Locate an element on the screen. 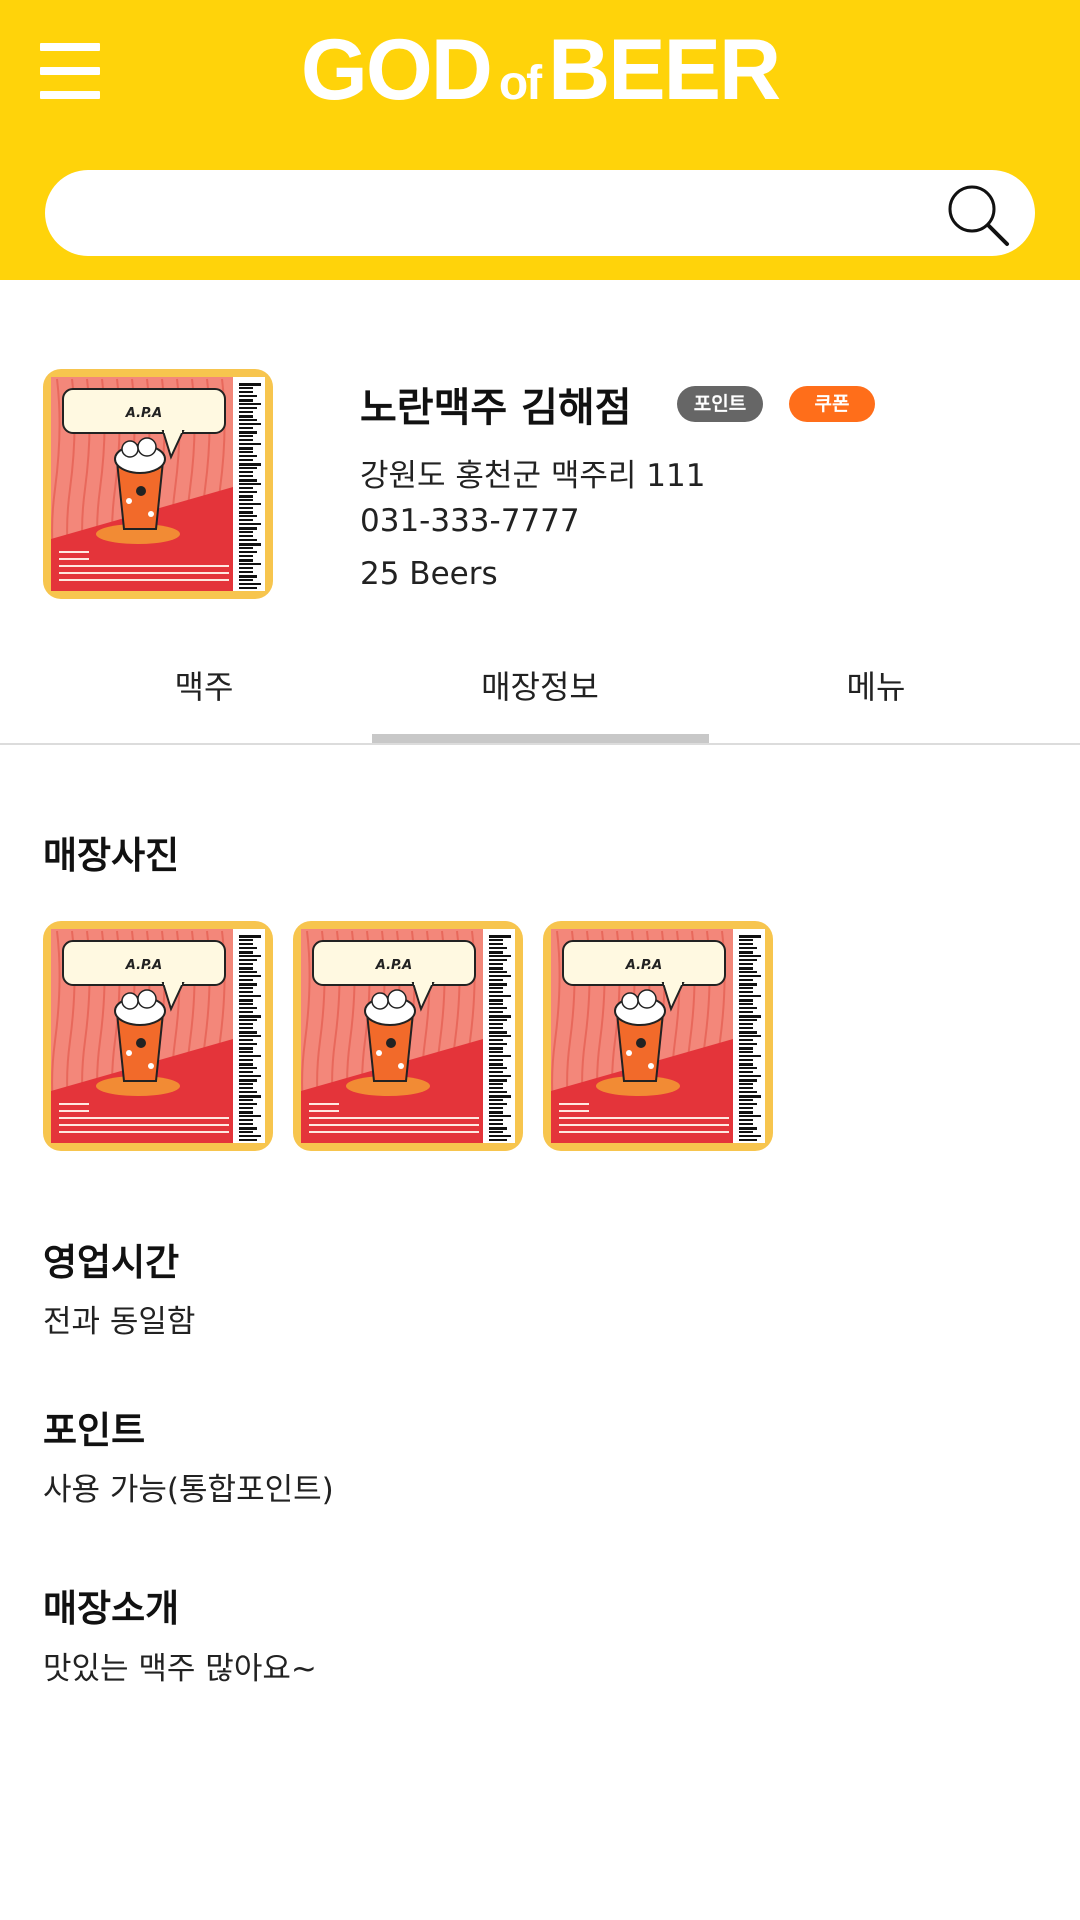  points-text: 사용 가능(통합포인트) is located at coordinates (188, 1490).